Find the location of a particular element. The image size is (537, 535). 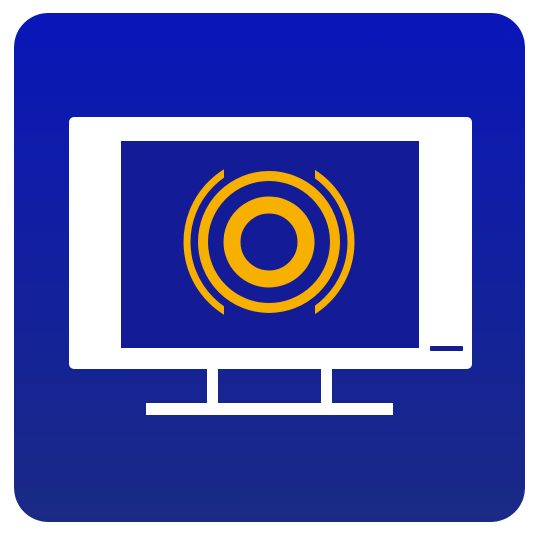

power-indicator is located at coordinates (446, 348).